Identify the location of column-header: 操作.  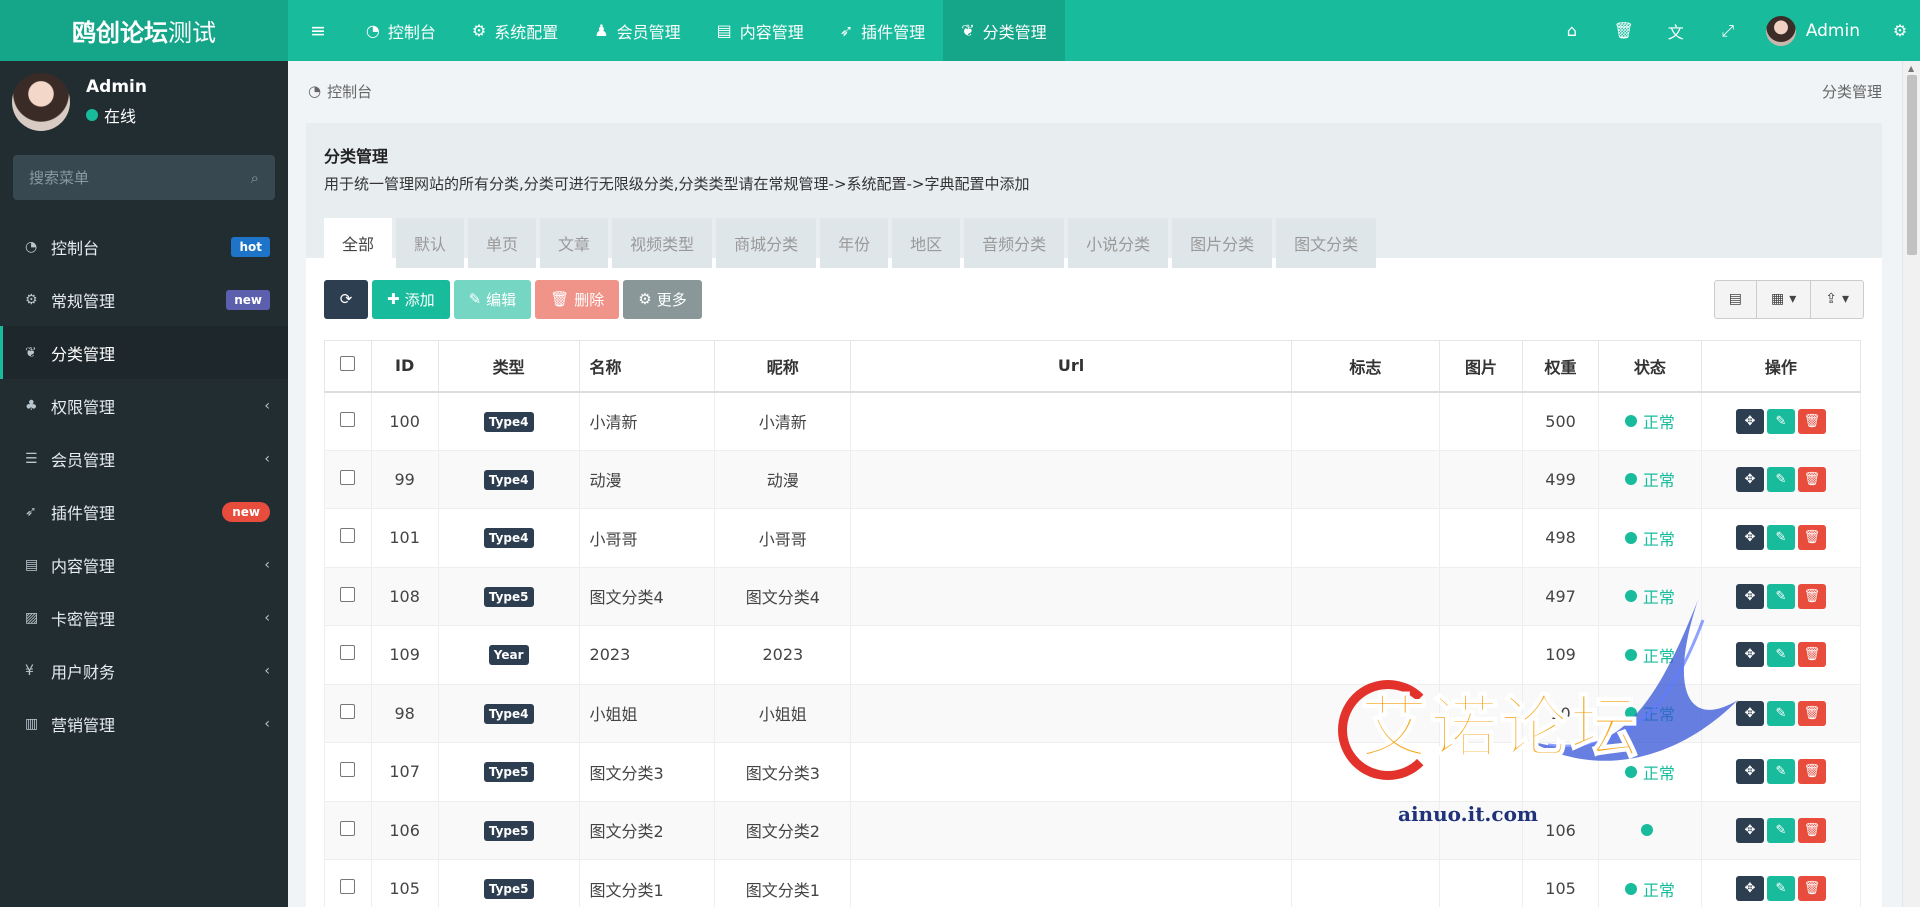
(1781, 366).